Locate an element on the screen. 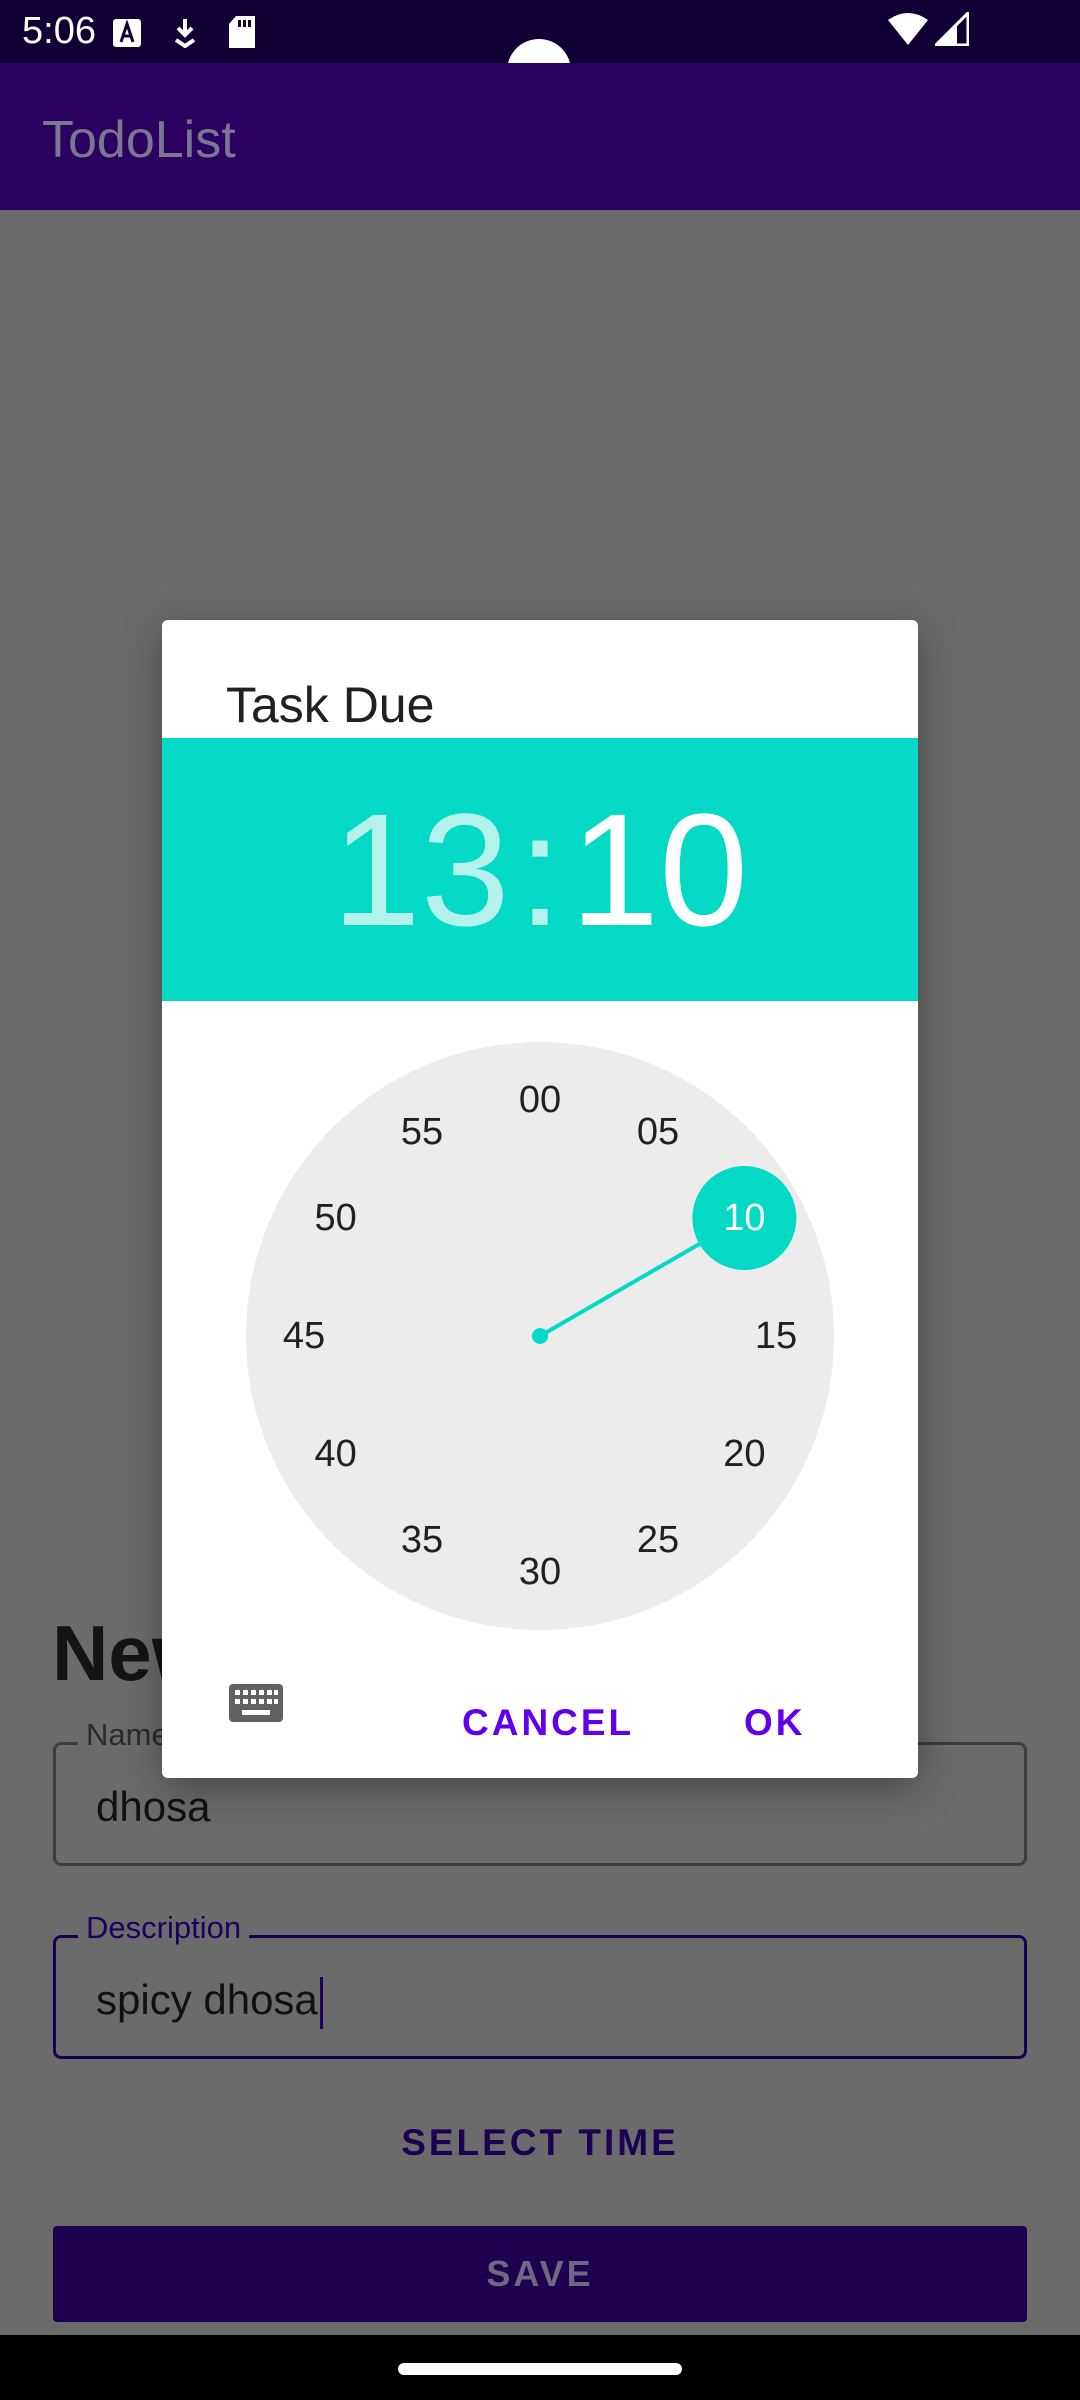 The width and height of the screenshot is (1080, 2400). status-time: 5:06 is located at coordinates (59, 31).